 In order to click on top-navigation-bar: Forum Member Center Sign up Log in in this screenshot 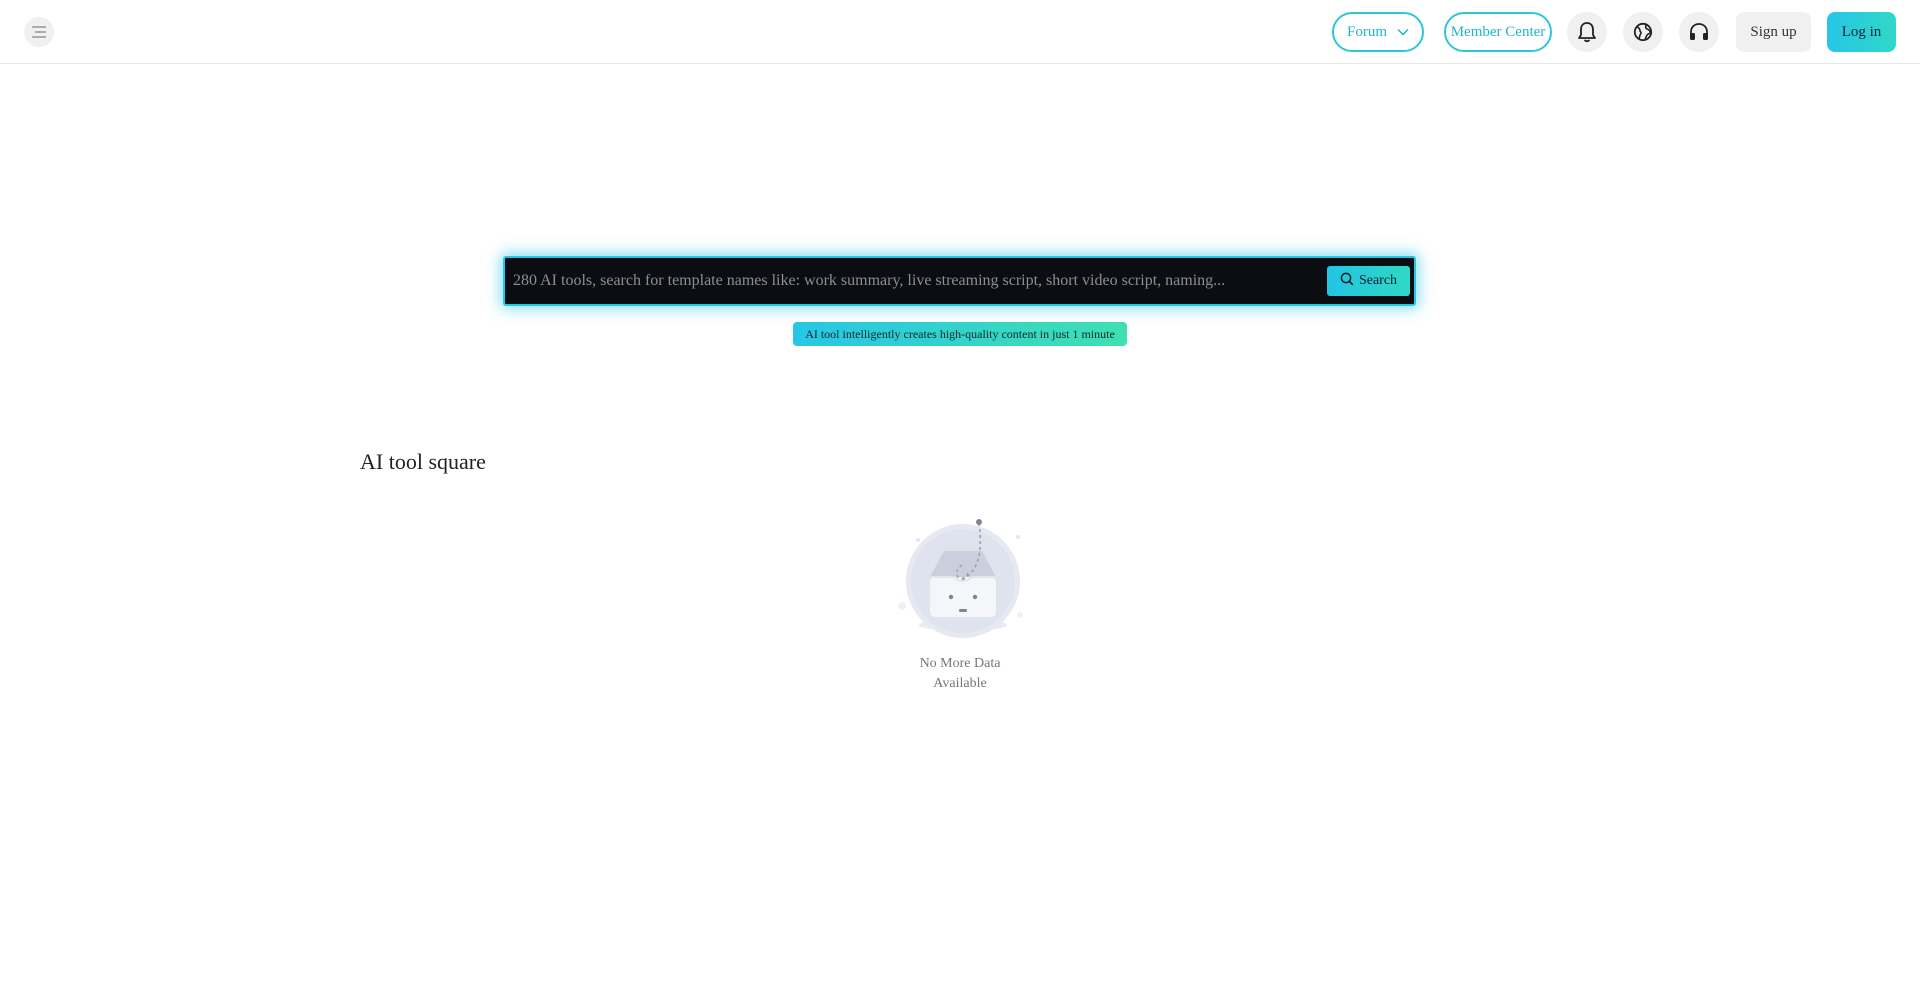, I will do `click(960, 32)`.